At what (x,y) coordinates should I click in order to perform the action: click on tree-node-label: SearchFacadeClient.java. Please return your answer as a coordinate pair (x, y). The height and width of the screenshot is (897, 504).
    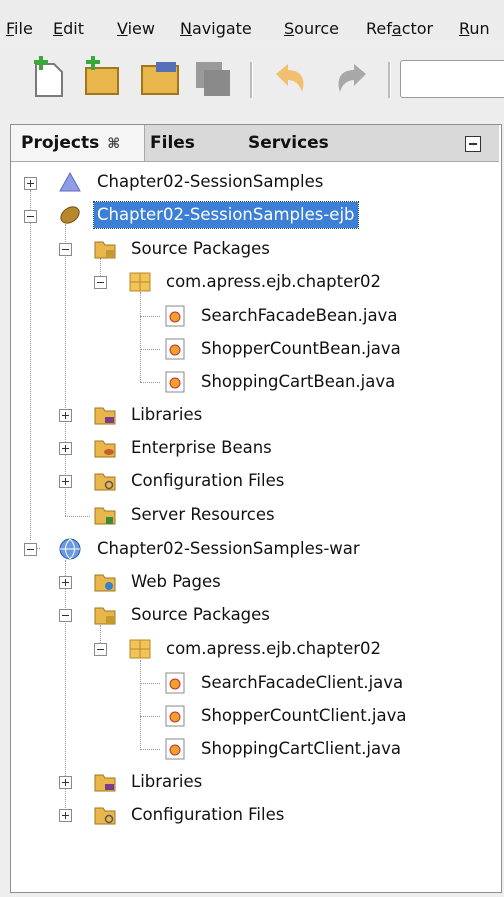
    Looking at the image, I should click on (302, 682).